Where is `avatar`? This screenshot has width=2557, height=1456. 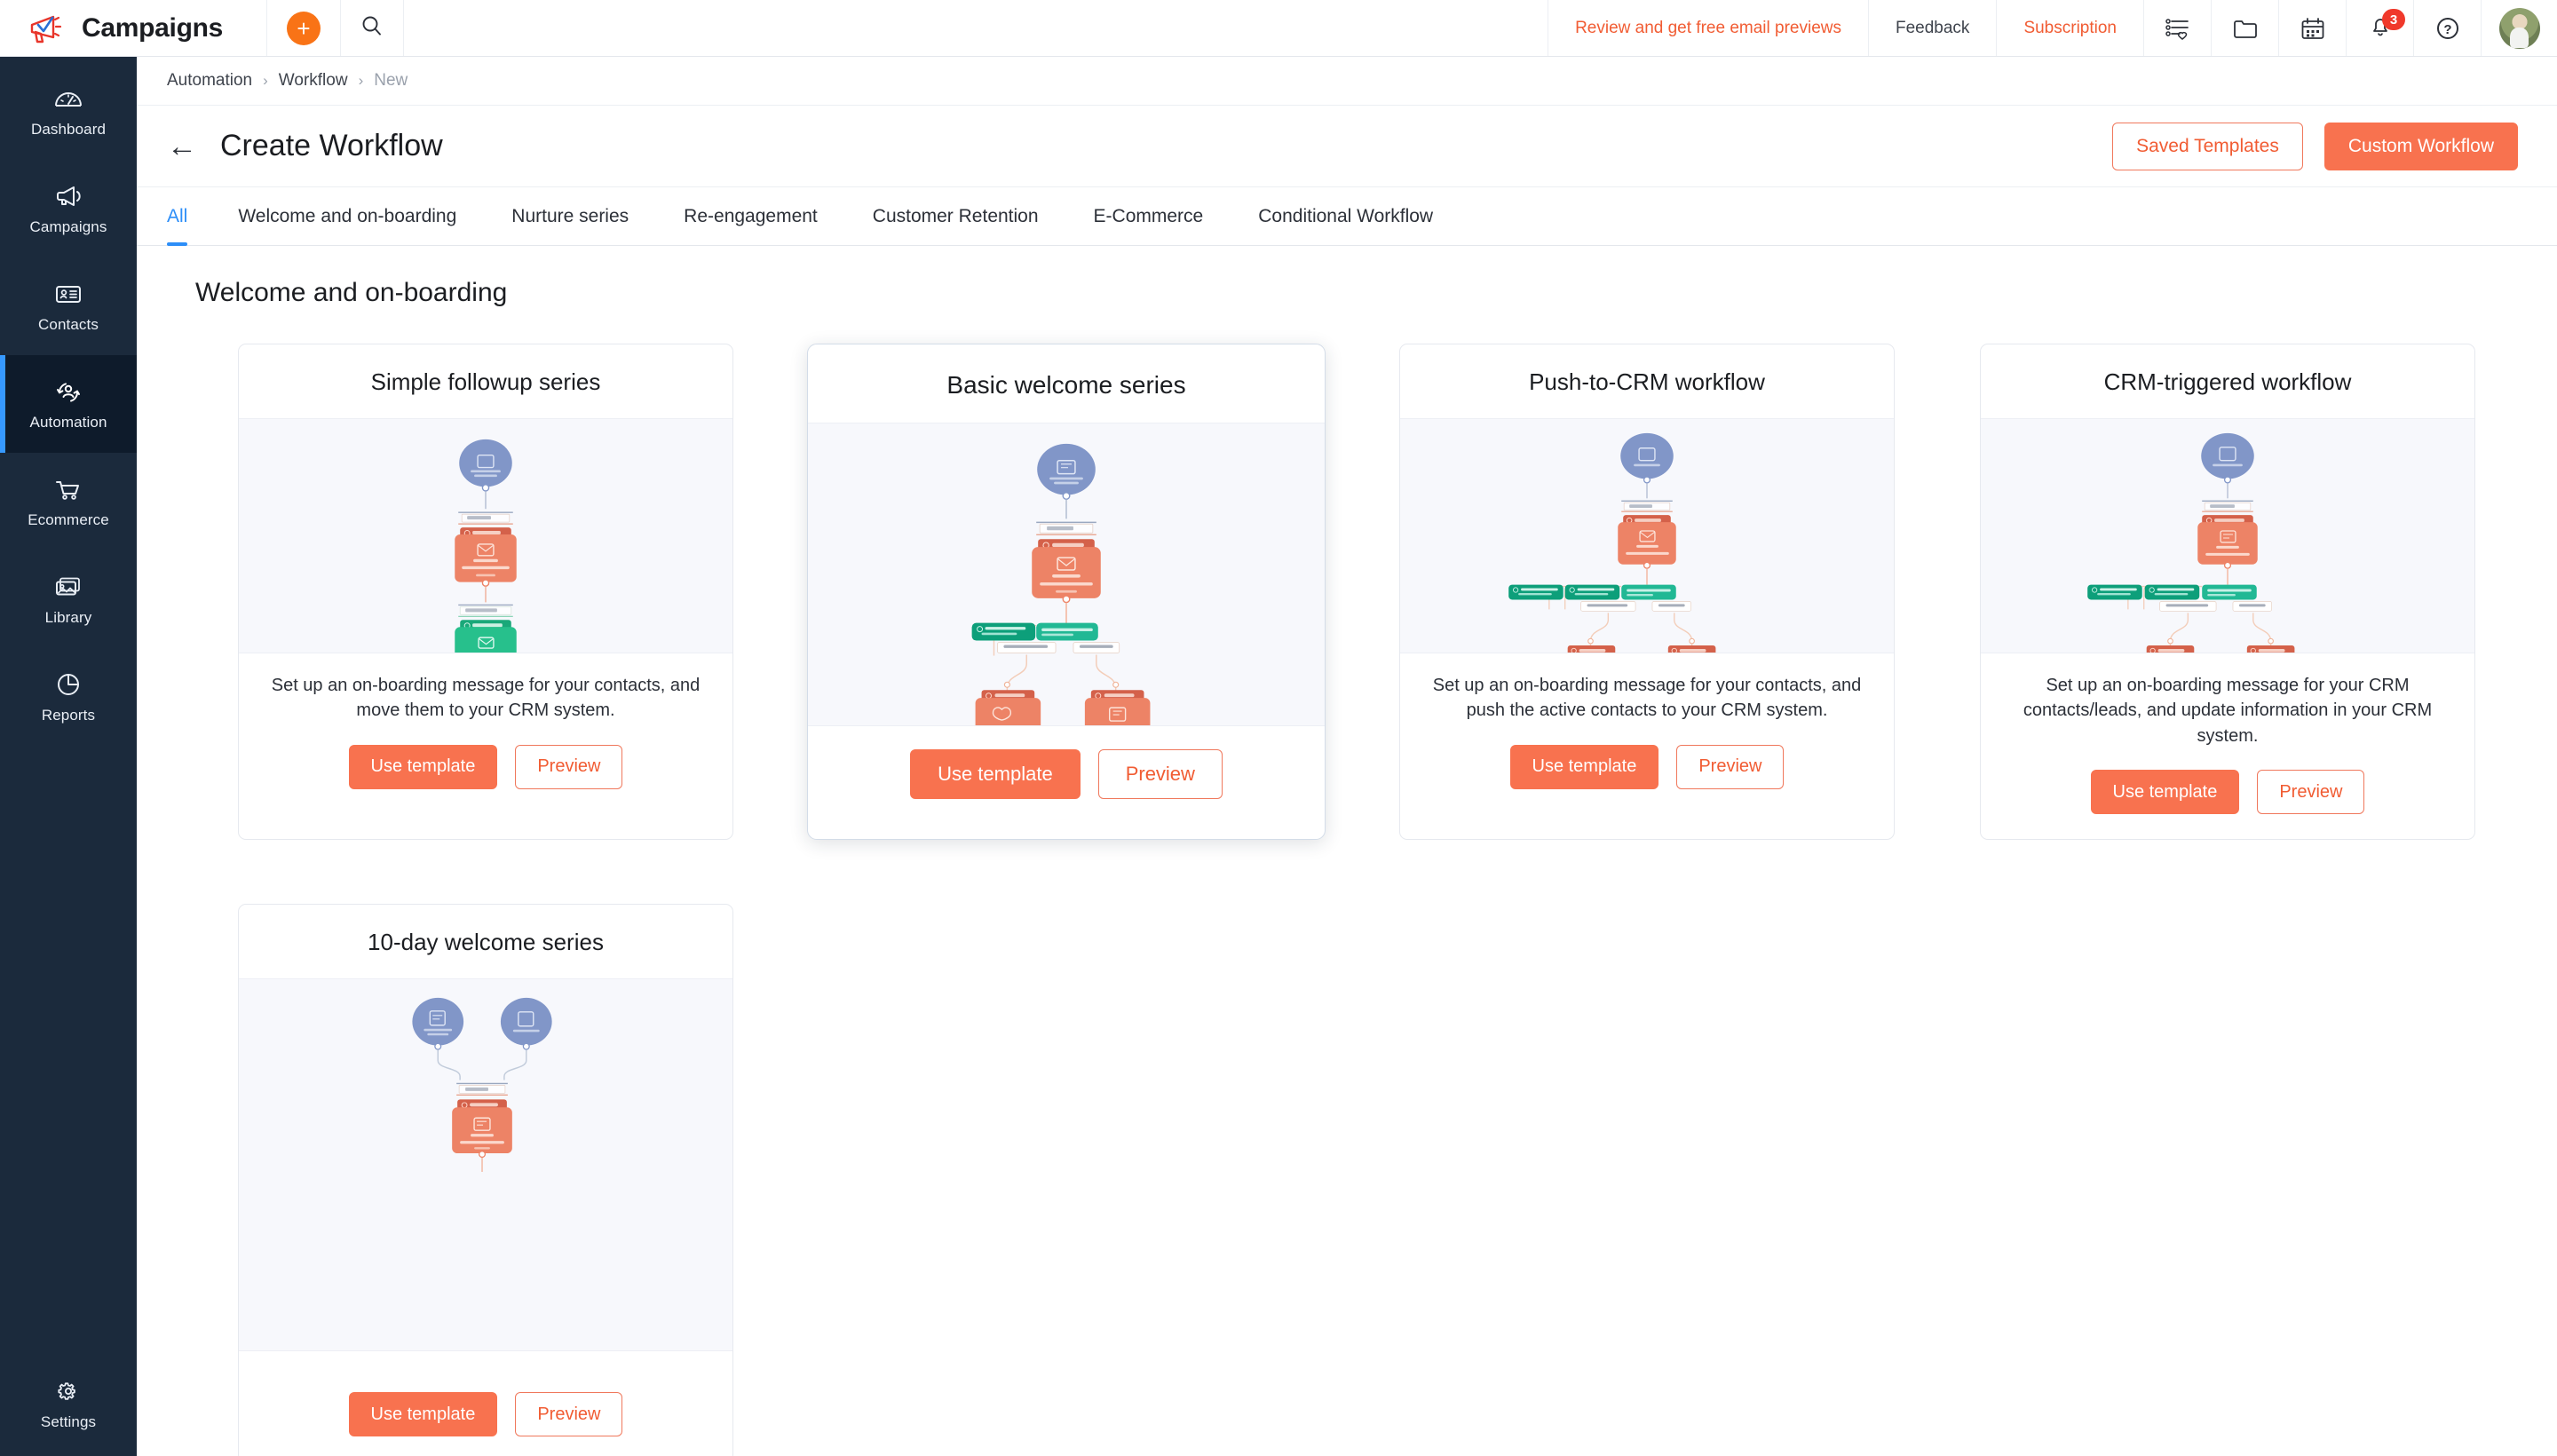 avatar is located at coordinates (2519, 28).